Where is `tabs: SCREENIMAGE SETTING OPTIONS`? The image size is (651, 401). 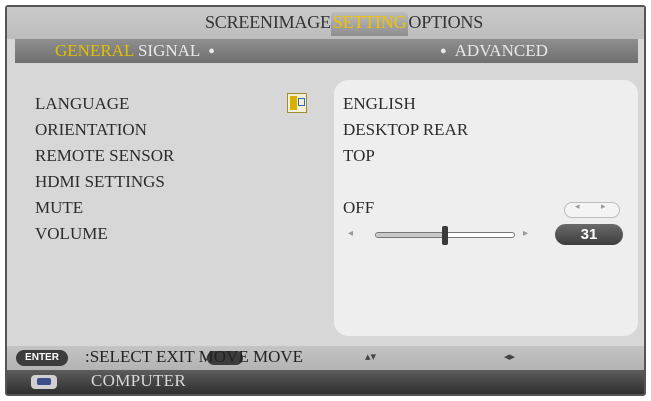 tabs: SCREENIMAGE SETTING OPTIONS is located at coordinates (344, 24).